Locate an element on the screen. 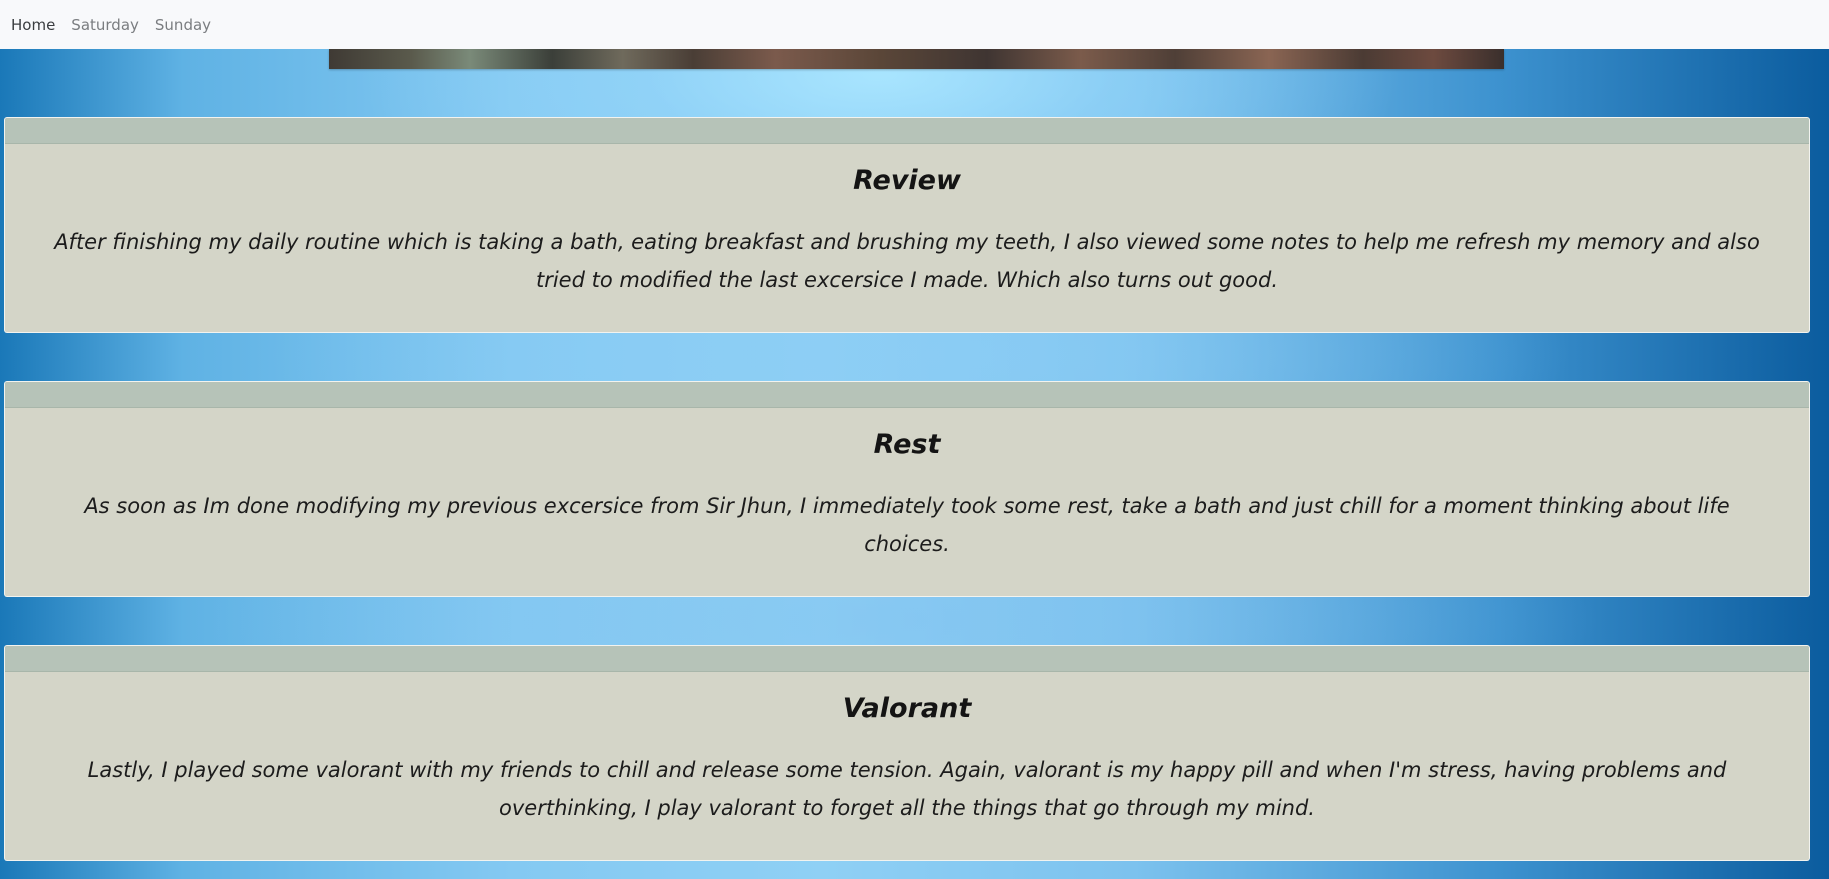  nav-sunday-link: Sunday is located at coordinates (183, 25).